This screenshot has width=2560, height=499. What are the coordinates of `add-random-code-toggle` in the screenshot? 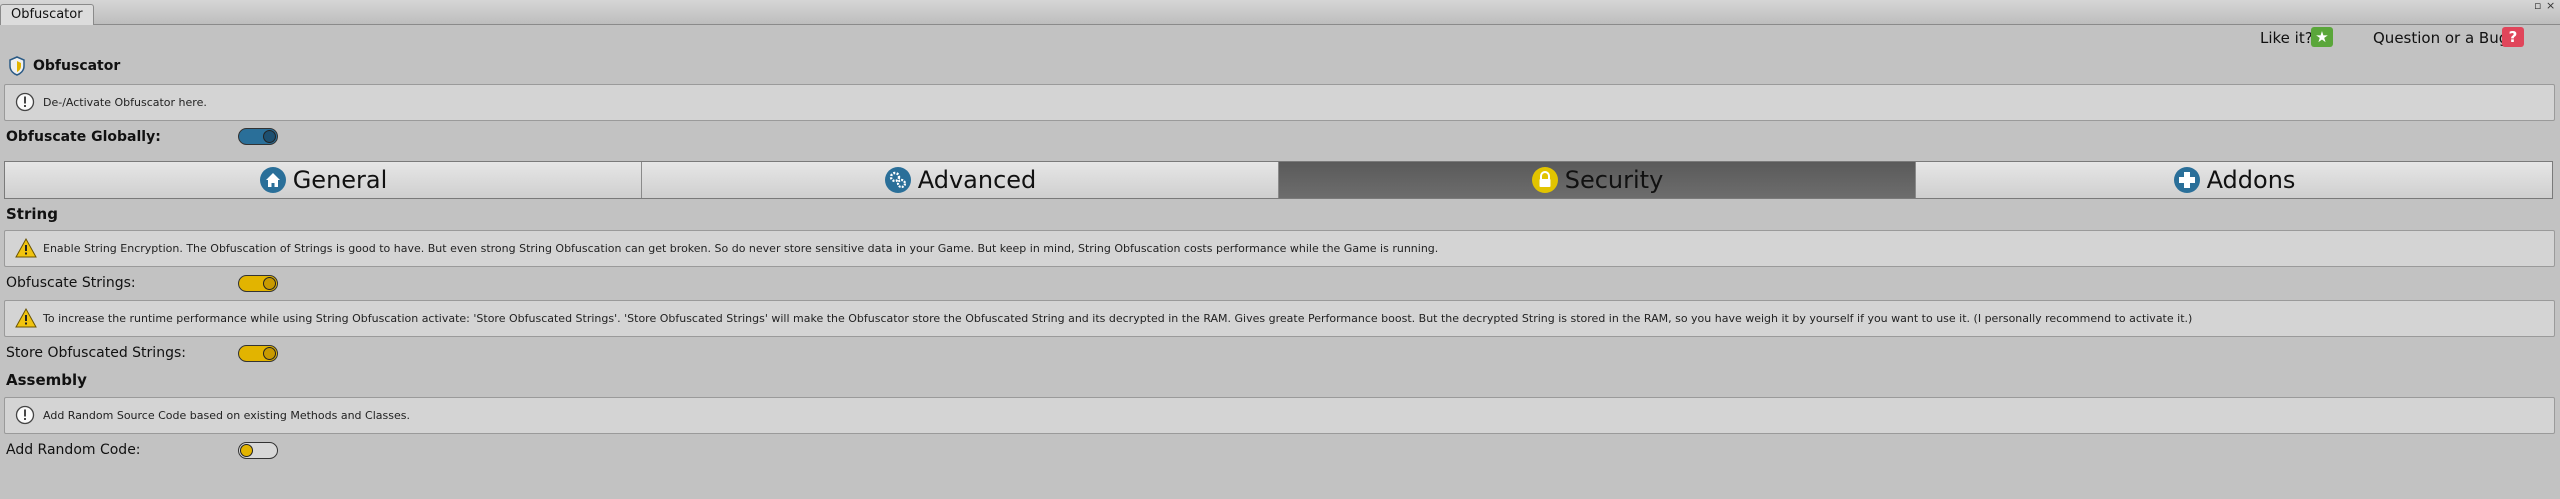 It's located at (258, 450).